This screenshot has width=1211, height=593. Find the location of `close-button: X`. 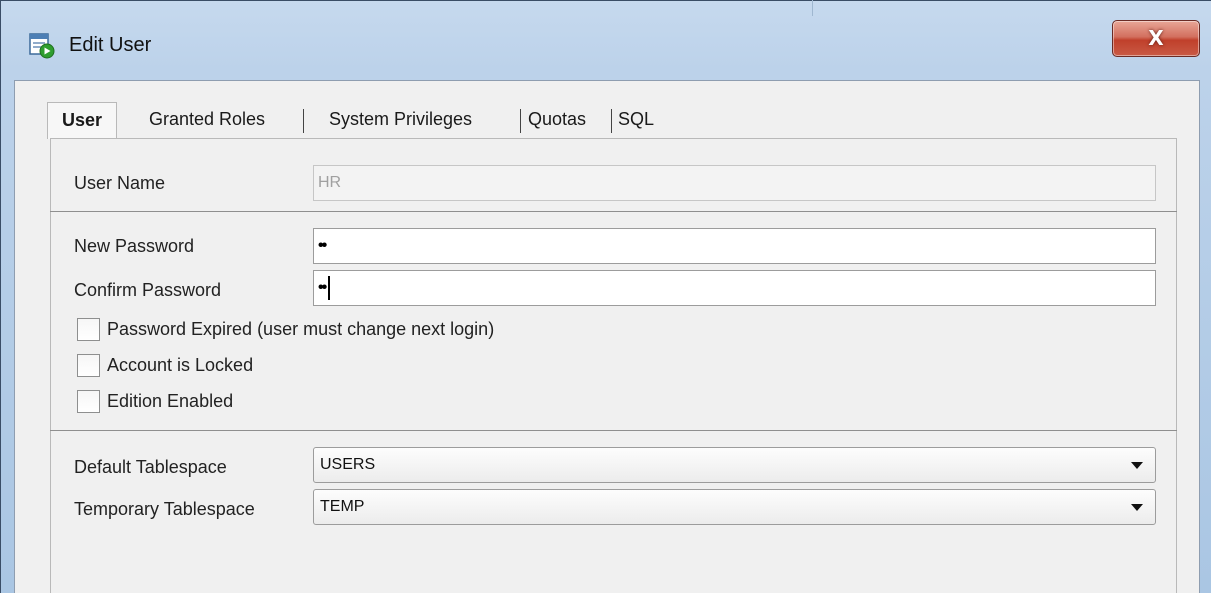

close-button: X is located at coordinates (1156, 38).